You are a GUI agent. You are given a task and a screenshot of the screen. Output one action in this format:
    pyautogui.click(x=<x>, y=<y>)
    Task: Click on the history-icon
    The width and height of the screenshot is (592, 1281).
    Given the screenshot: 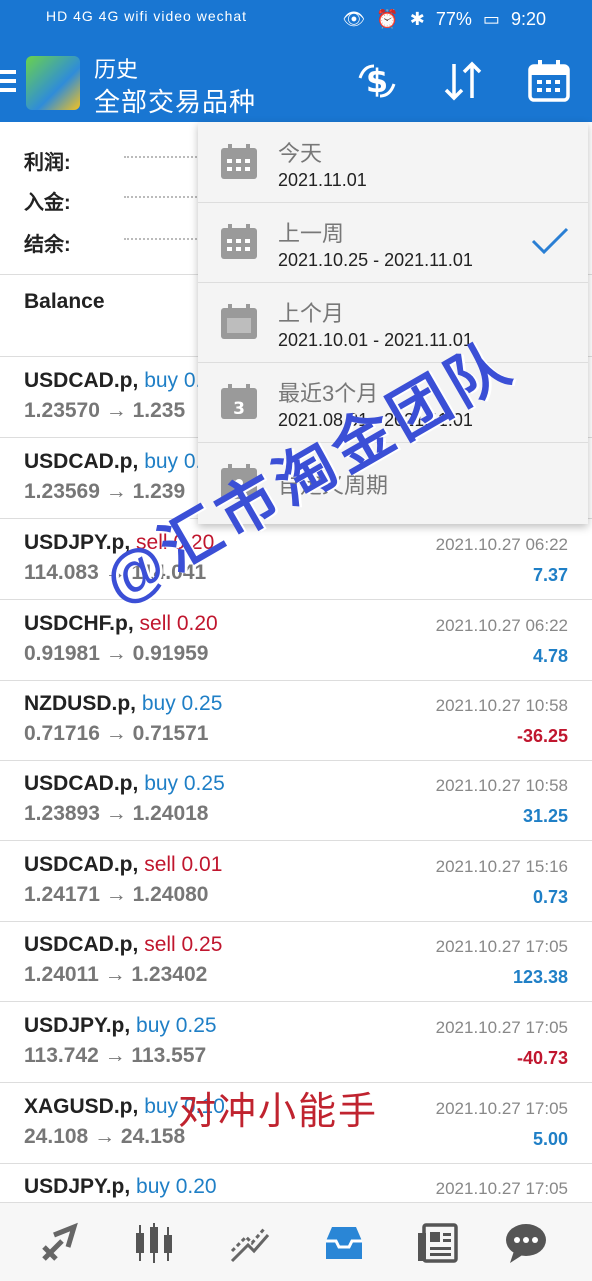 What is the action you would take?
    pyautogui.click(x=344, y=1243)
    